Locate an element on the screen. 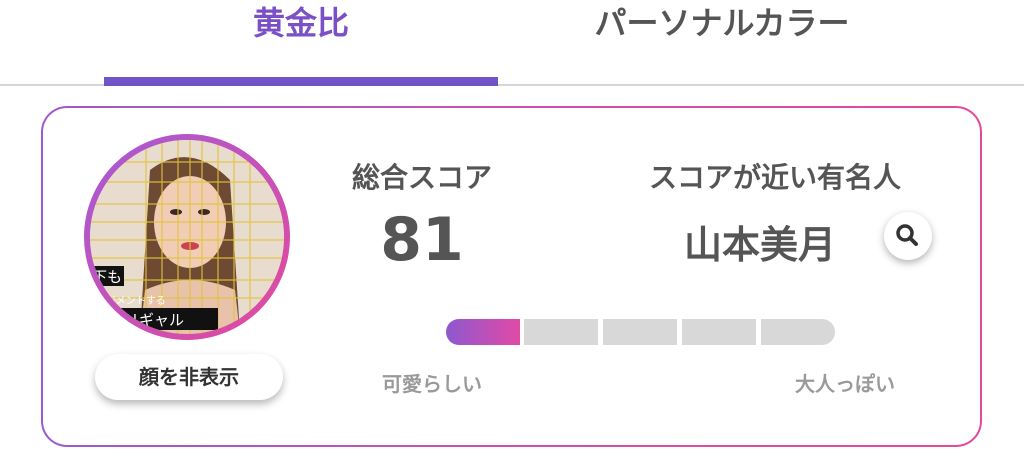 The height and width of the screenshot is (457, 1024). total-score-label: 総合スコア is located at coordinates (421, 177).